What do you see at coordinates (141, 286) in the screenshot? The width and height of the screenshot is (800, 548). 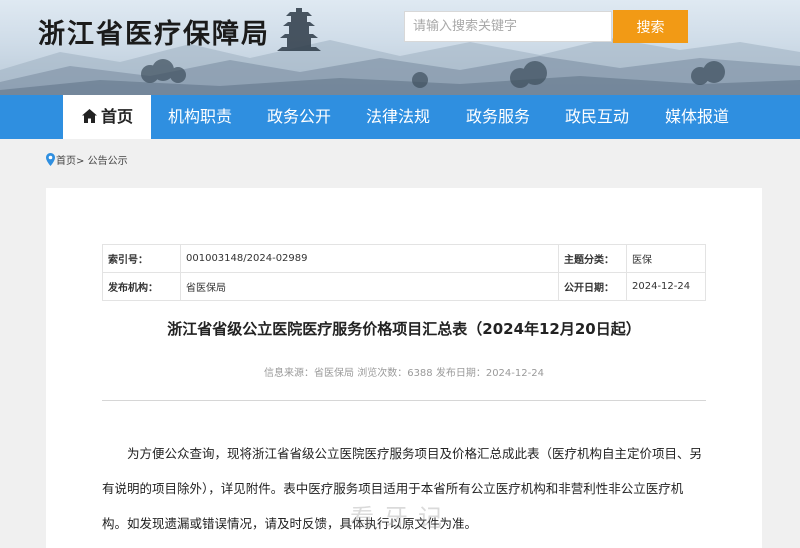 I see `org-label: 发布机构：` at bounding box center [141, 286].